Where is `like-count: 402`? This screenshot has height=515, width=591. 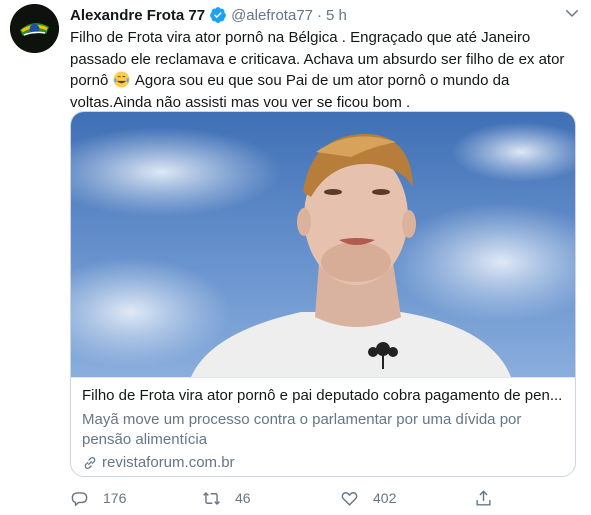
like-count: 402 is located at coordinates (385, 498).